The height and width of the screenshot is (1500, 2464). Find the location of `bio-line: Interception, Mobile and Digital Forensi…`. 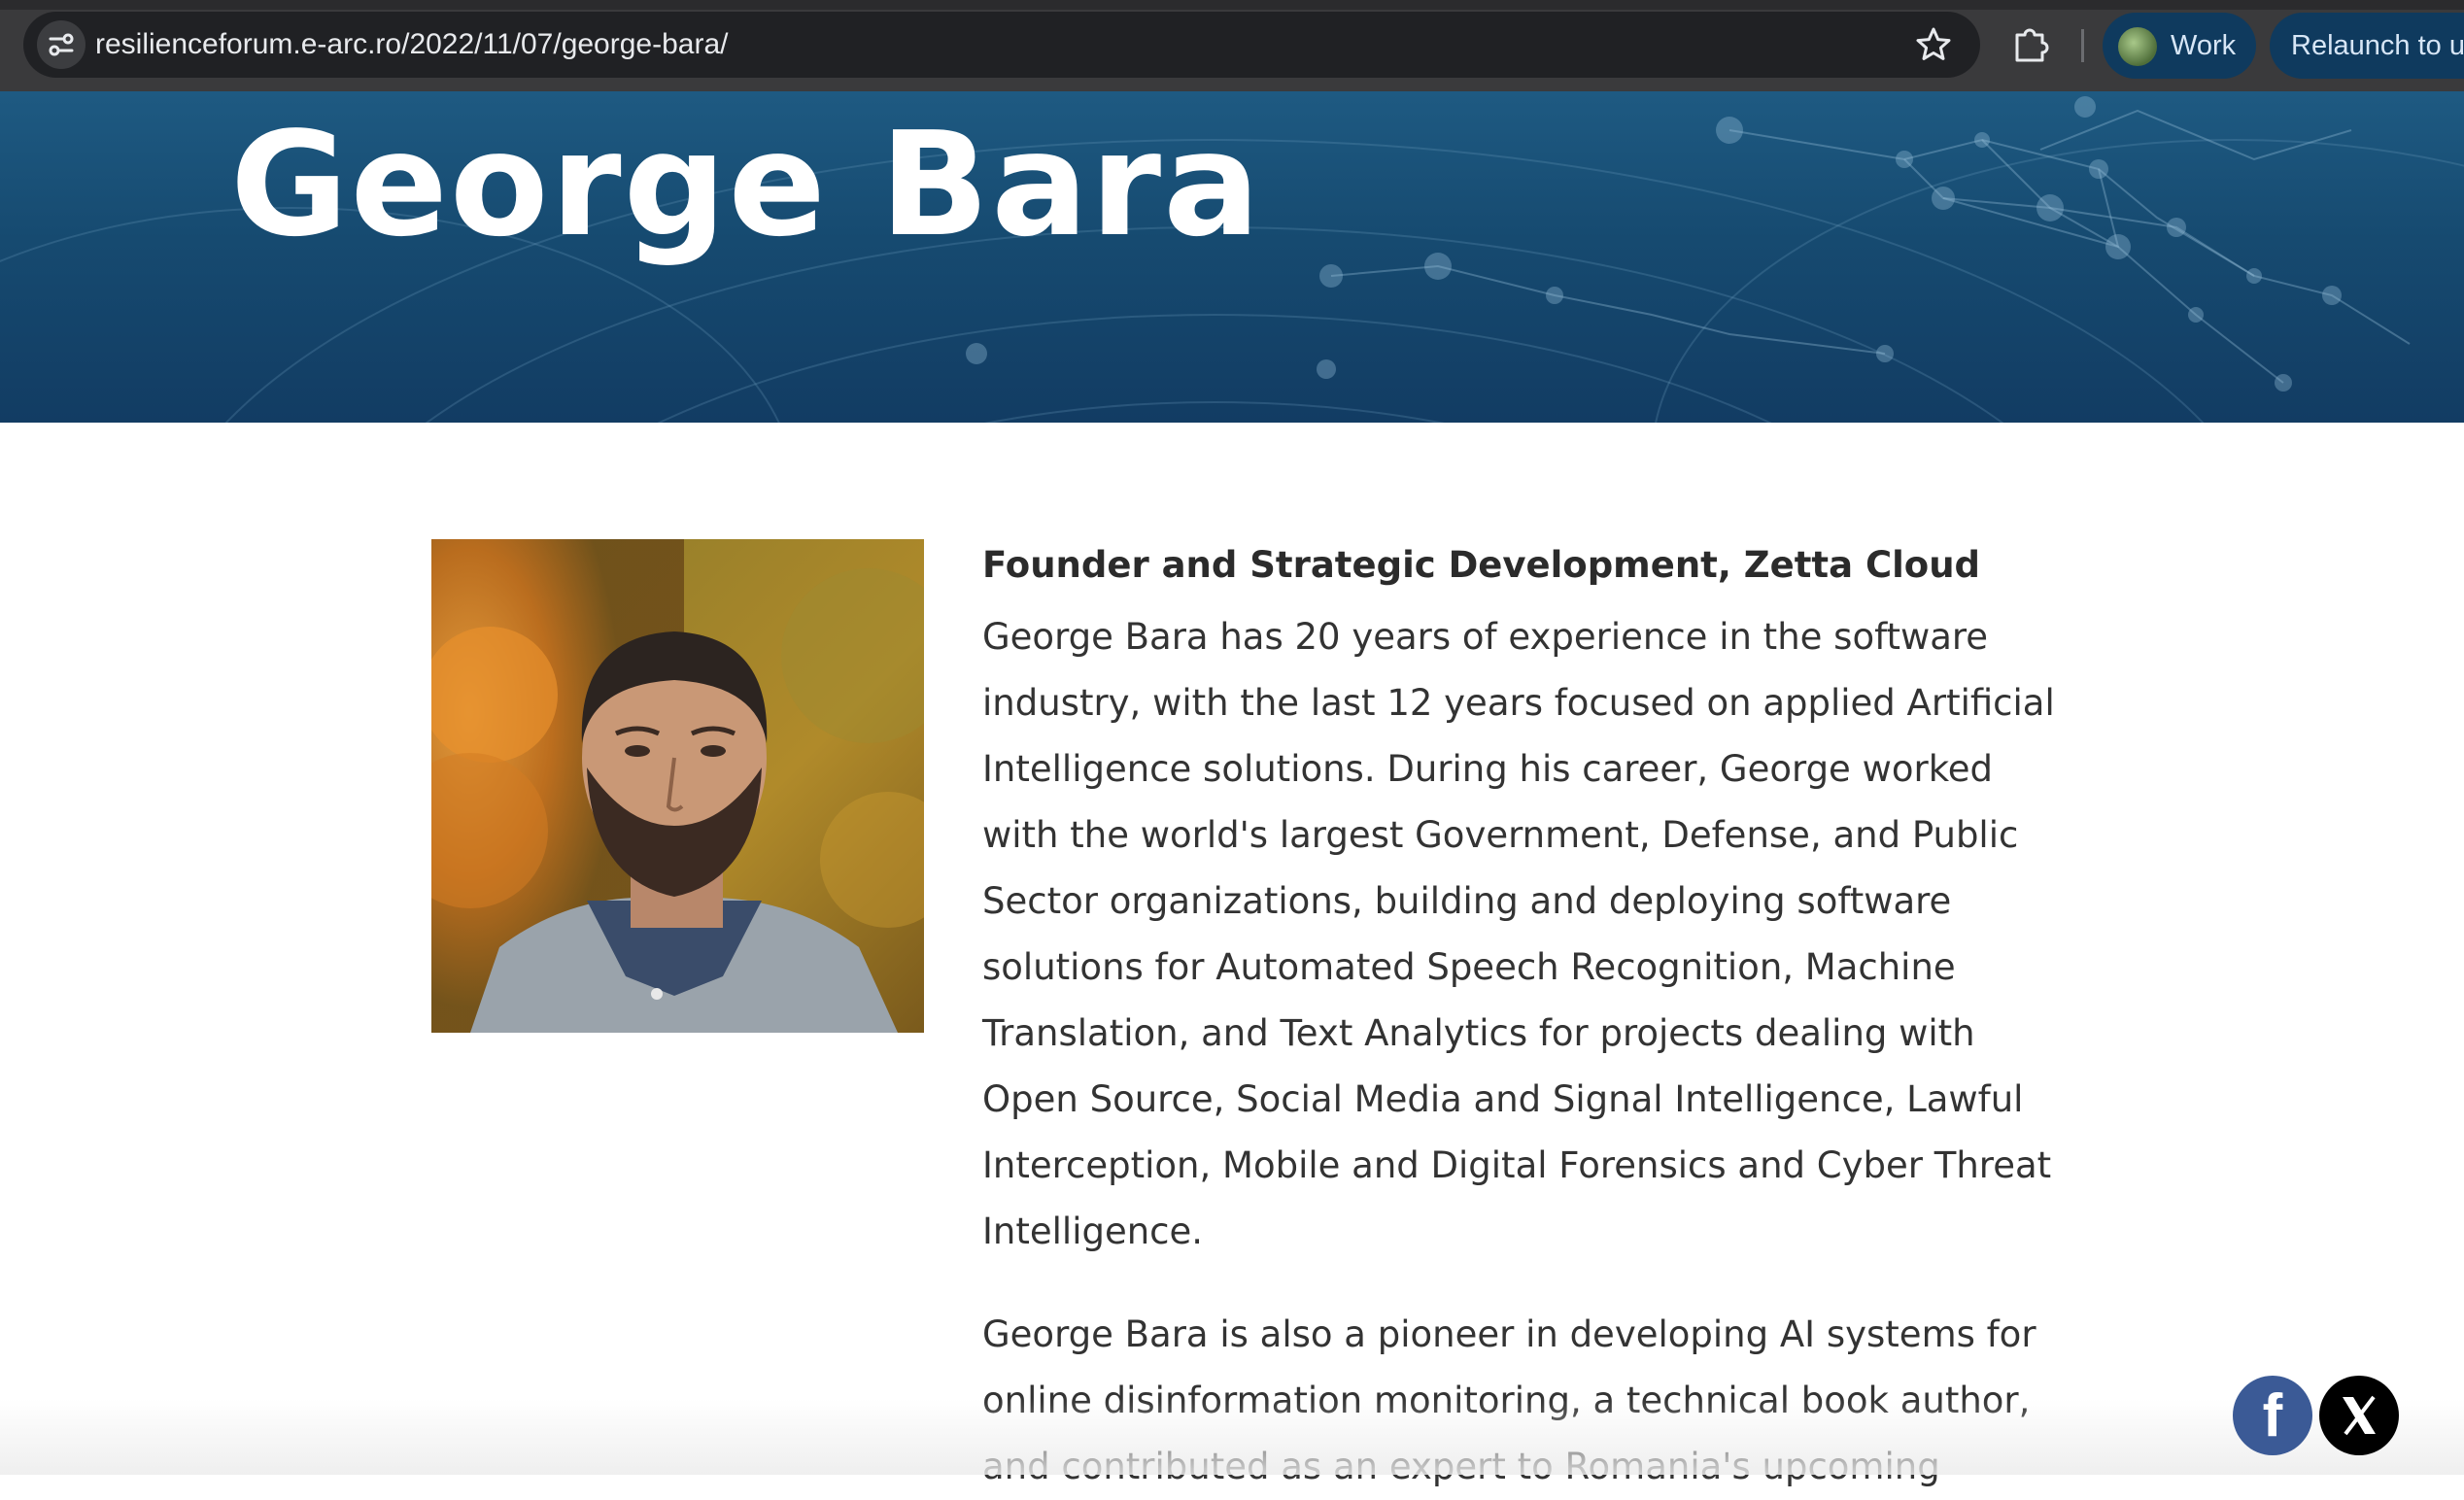

bio-line: Interception, Mobile and Digital Forensi… is located at coordinates (1517, 1165).